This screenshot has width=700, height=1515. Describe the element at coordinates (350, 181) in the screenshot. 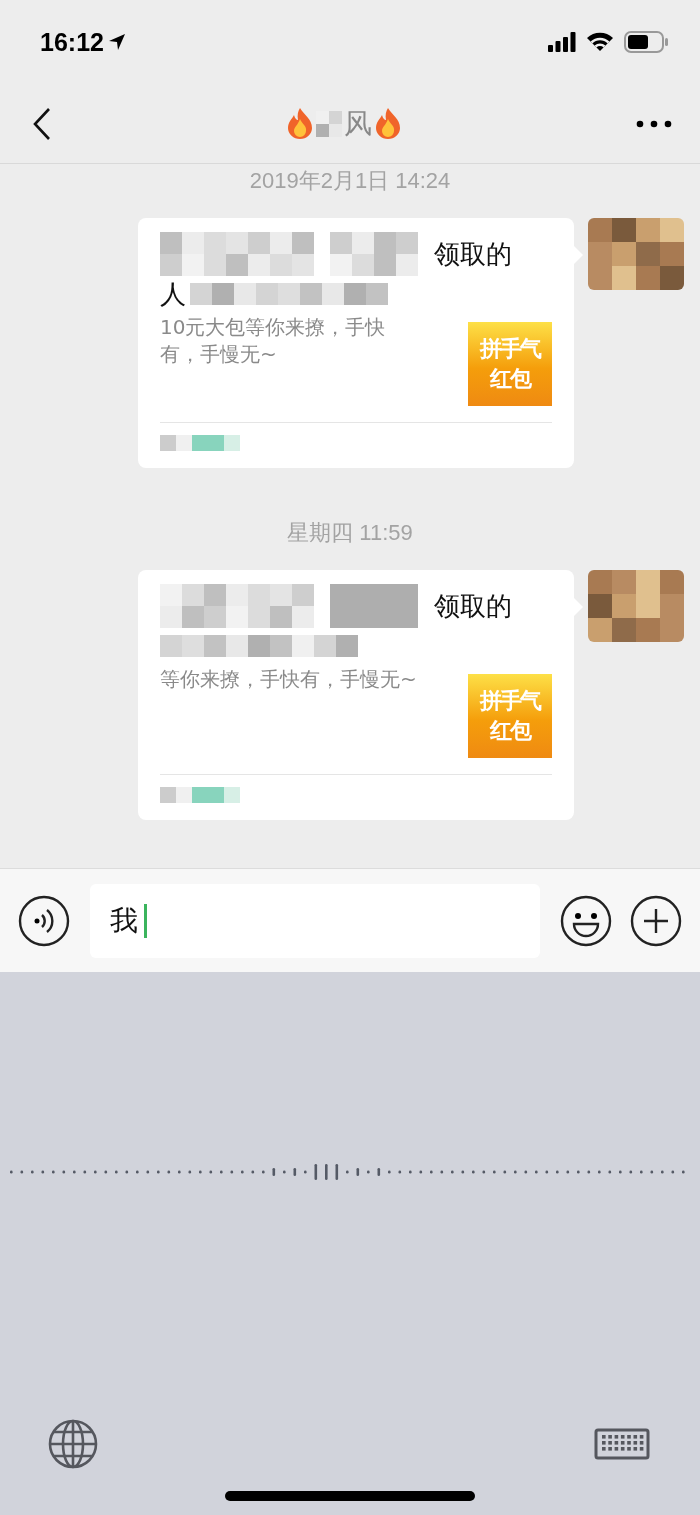

I see `timestamp: 2019年2月1日 14:24` at that location.